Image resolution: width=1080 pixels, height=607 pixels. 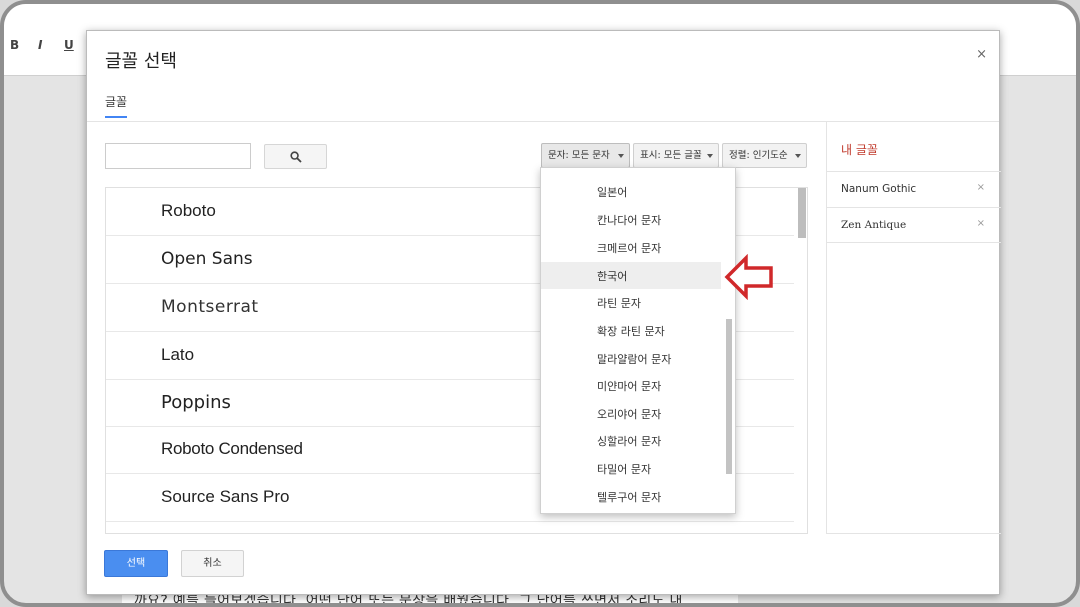 I want to click on dropdown-item: 미얀마어 문자, so click(x=631, y=385).